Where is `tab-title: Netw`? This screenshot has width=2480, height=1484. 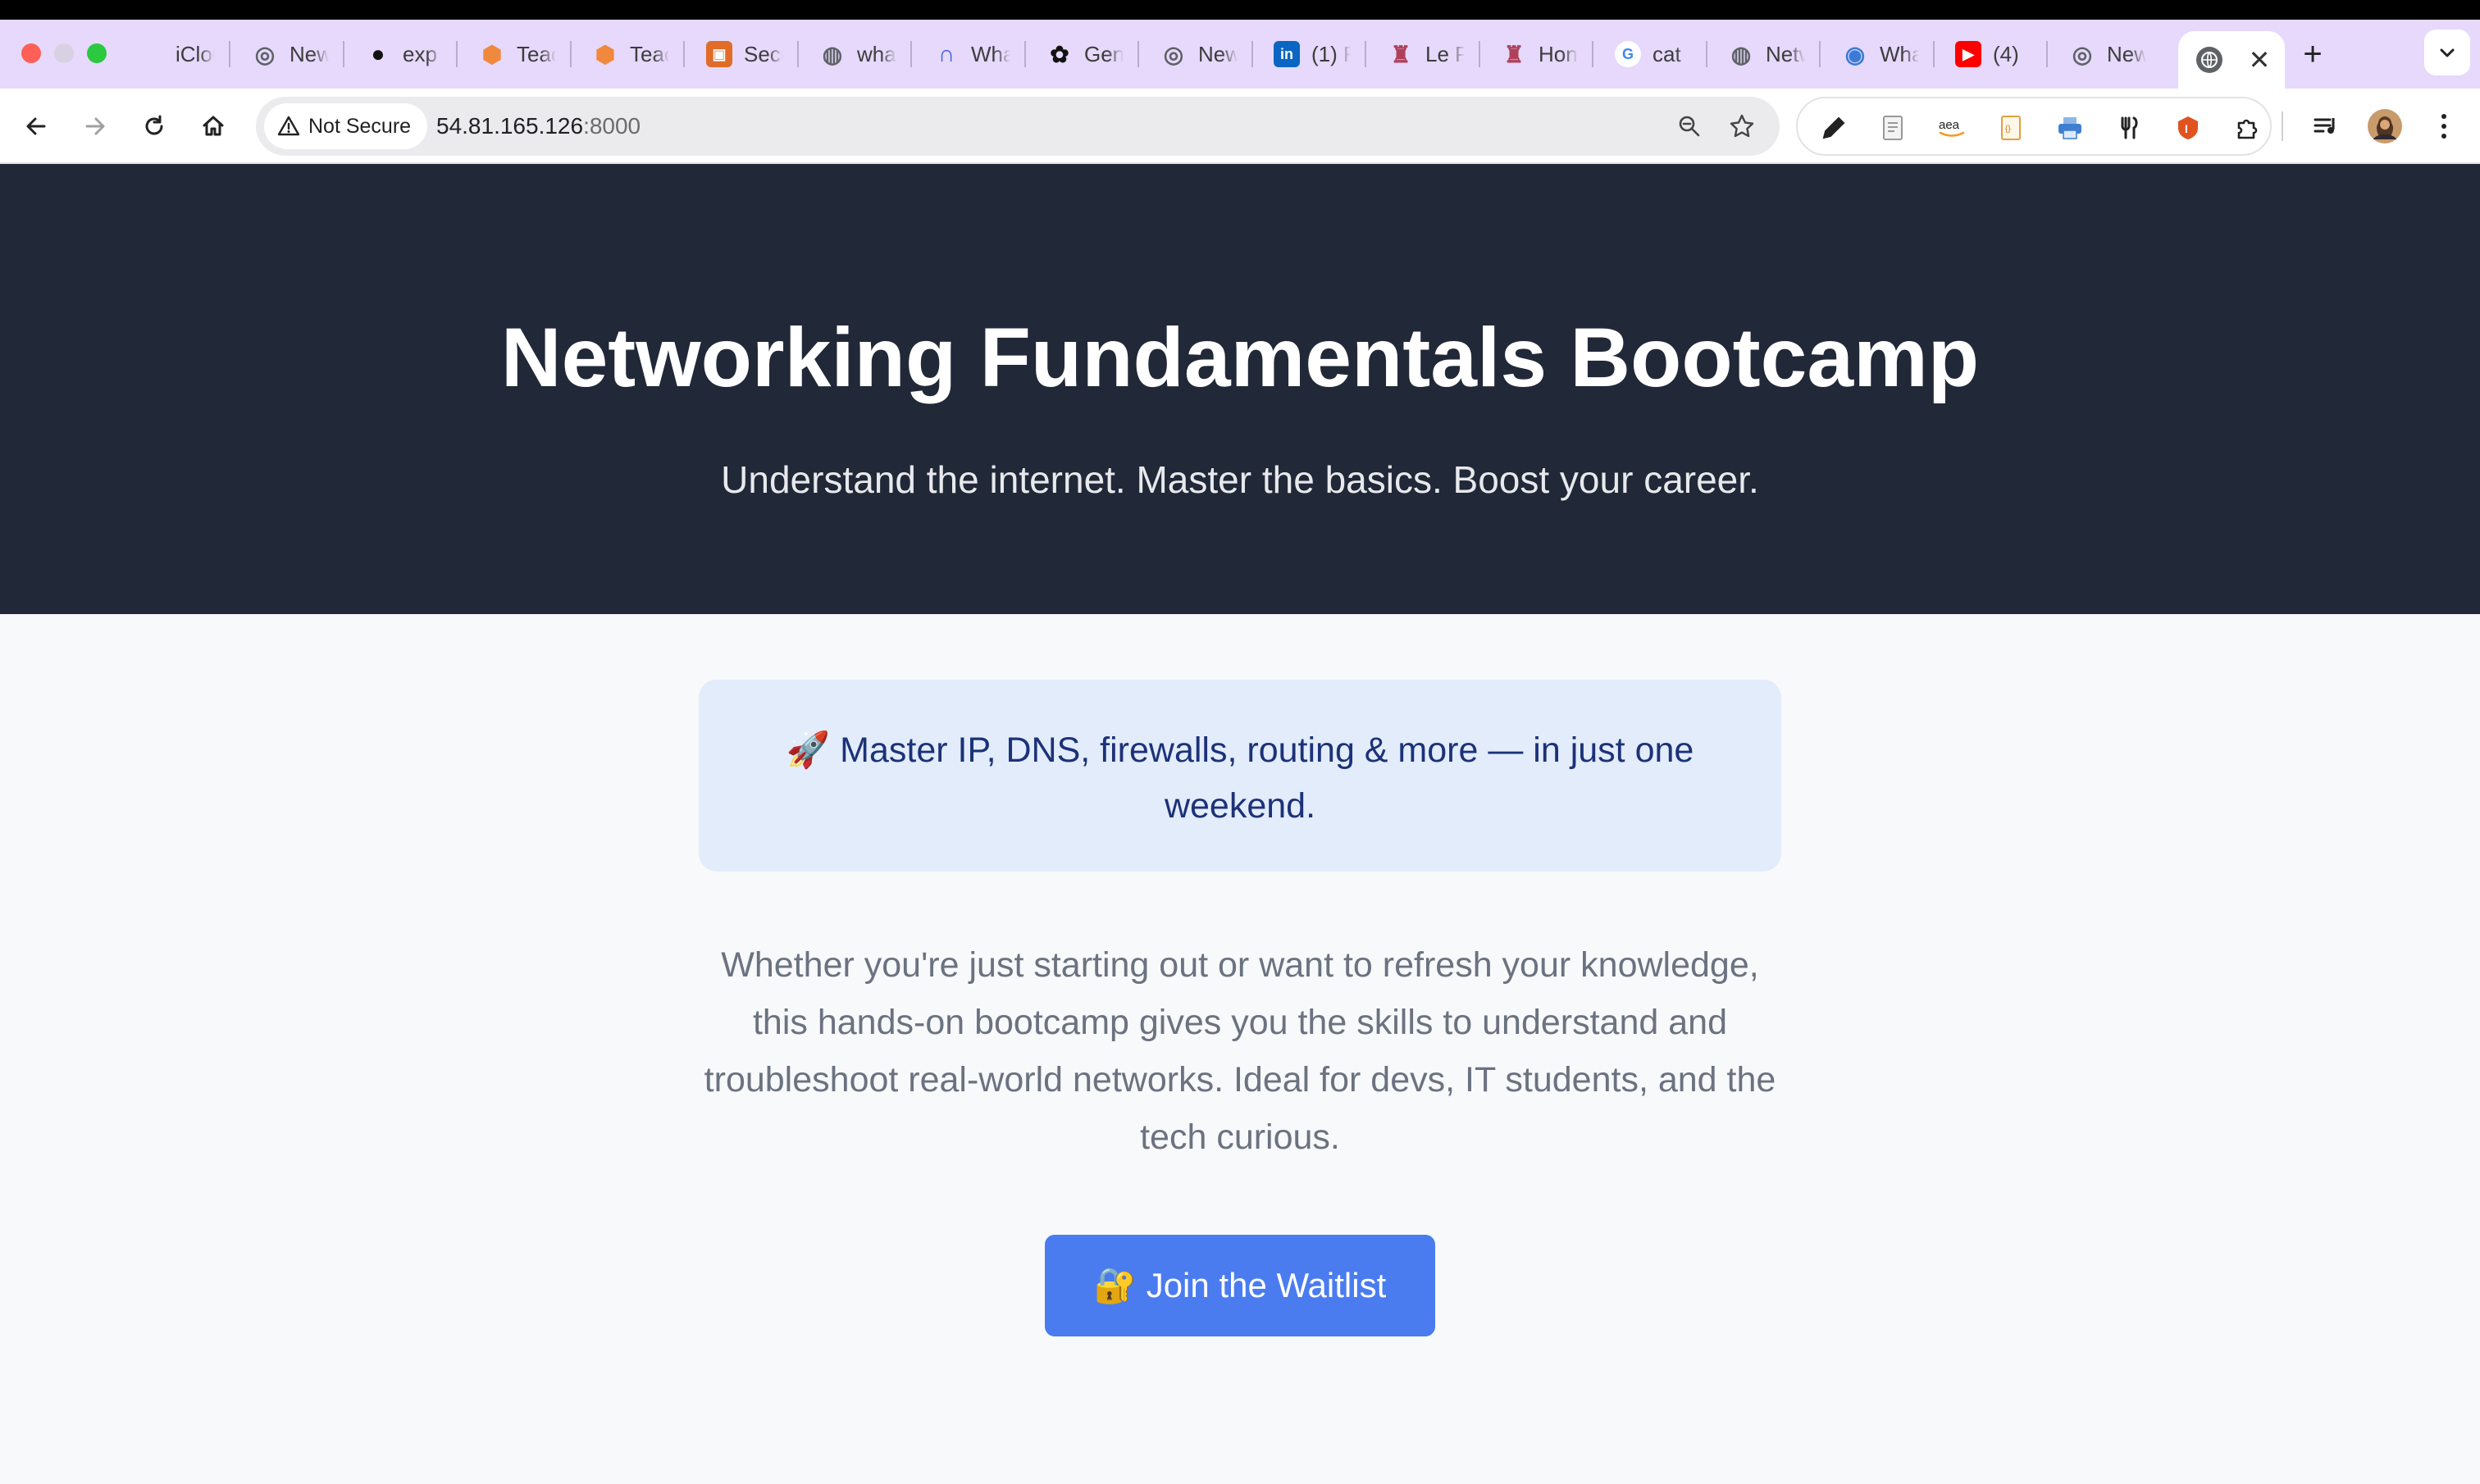
tab-title: Netw is located at coordinates (1785, 53).